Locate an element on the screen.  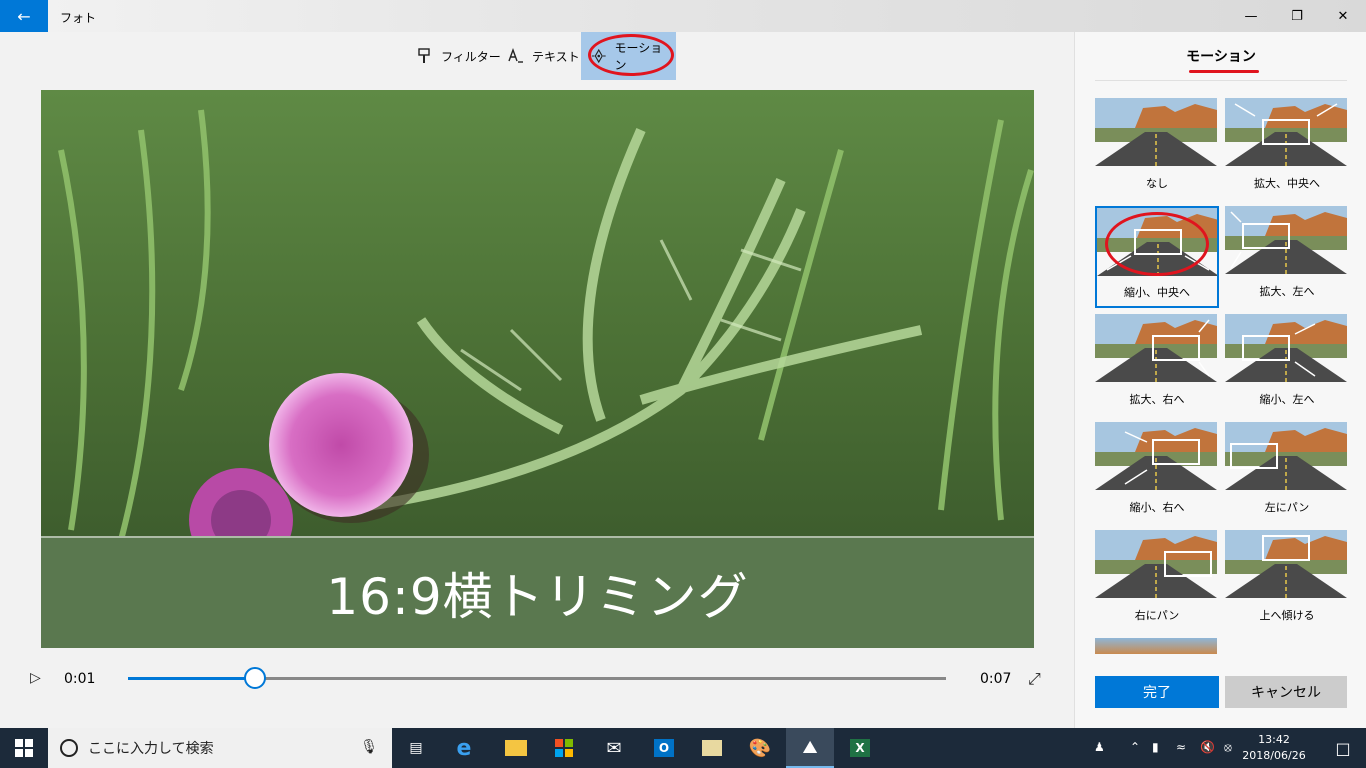
done-button: 完了 is located at coordinates (1157, 692).